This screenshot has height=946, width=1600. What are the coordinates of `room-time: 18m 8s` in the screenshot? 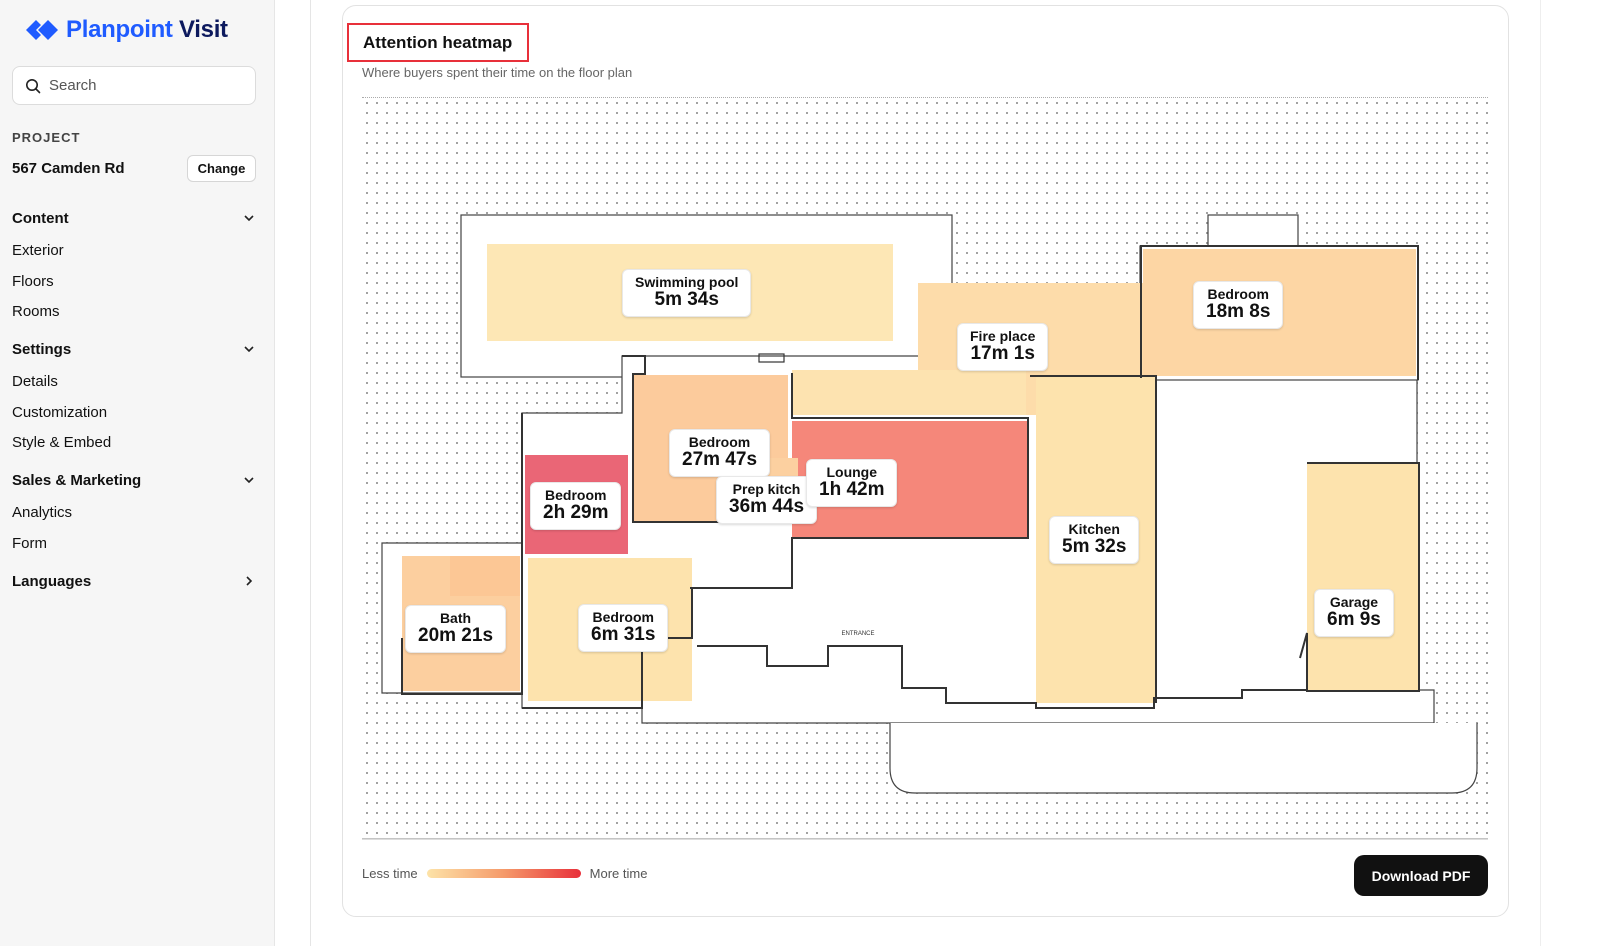 It's located at (1238, 312).